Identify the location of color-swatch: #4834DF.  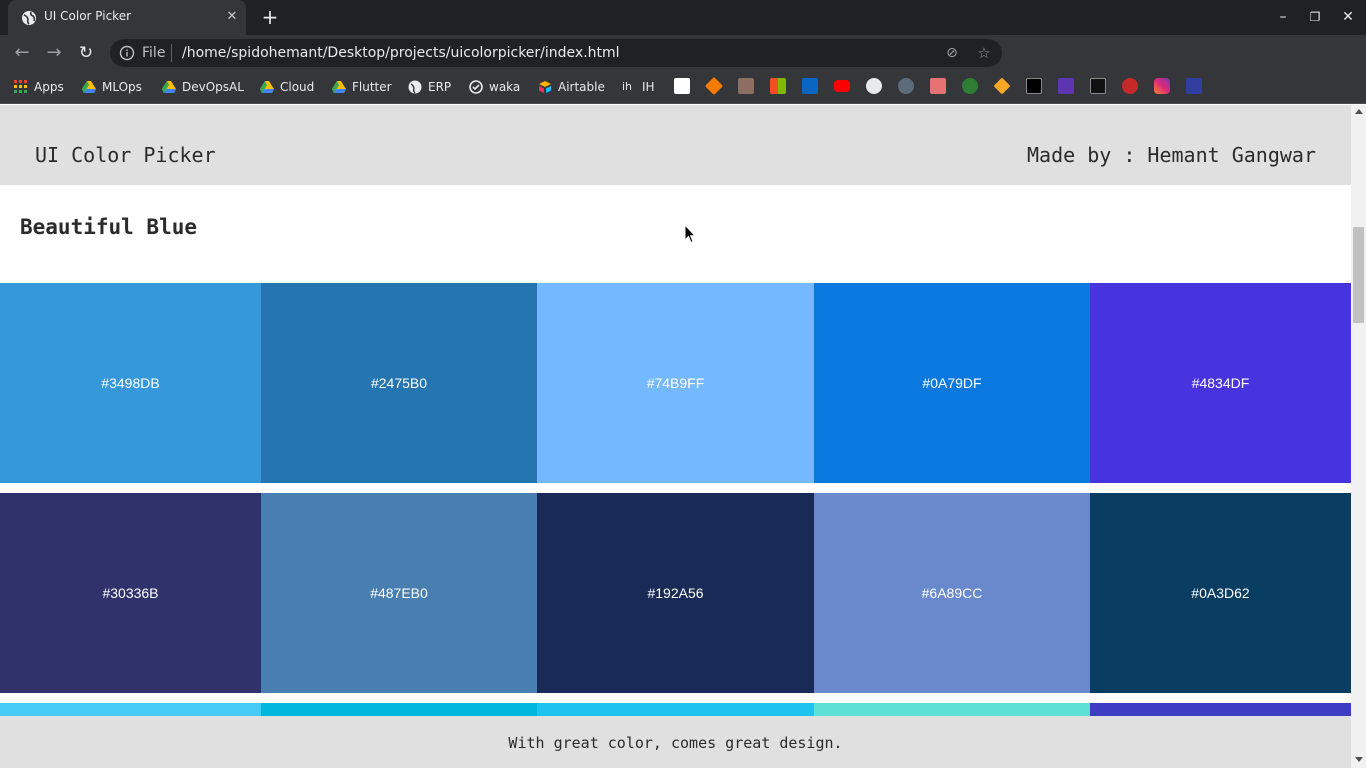
(1220, 383).